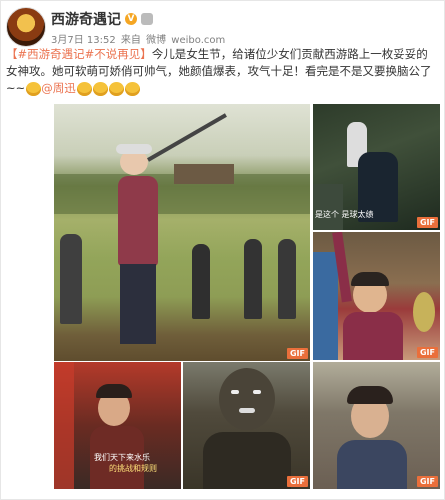 The height and width of the screenshot is (500, 445). What do you see at coordinates (79, 54) in the screenshot?
I see `topic-link: 【#西游奇遇记#不说再见】` at bounding box center [79, 54].